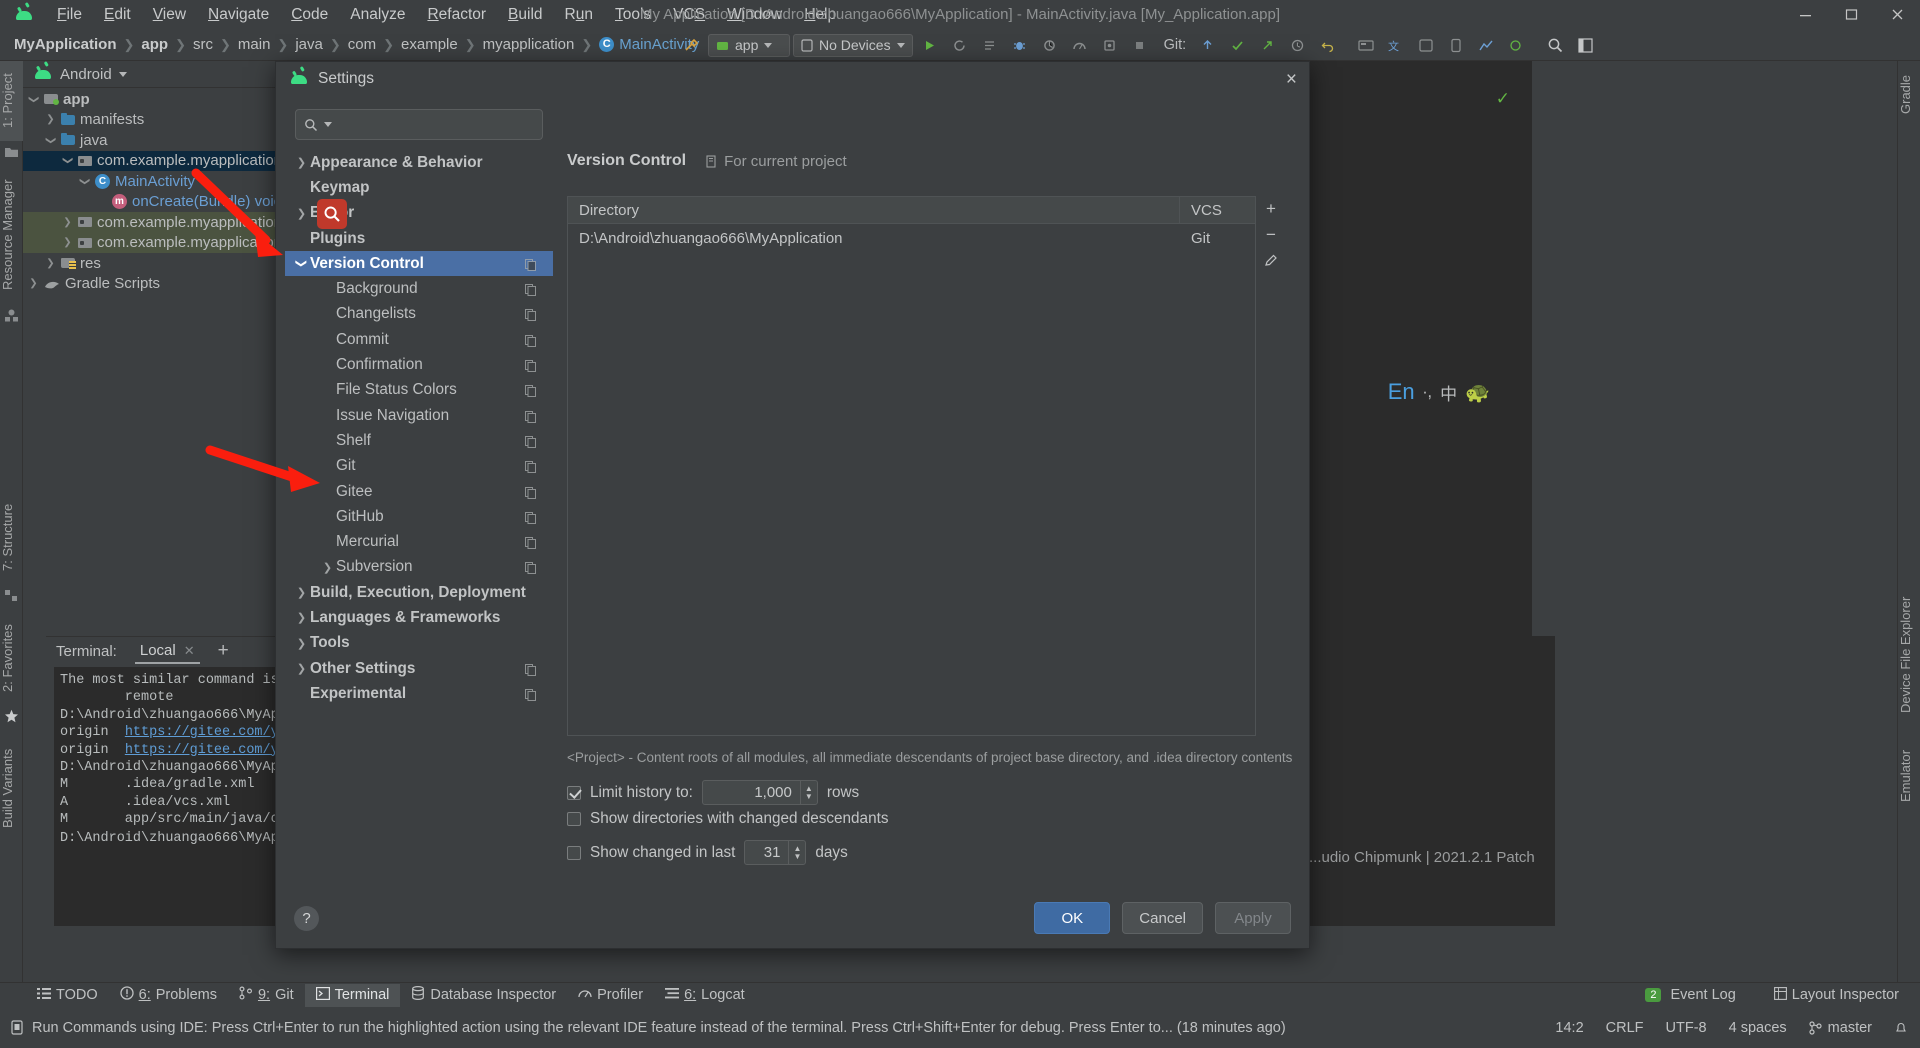  What do you see at coordinates (352, 995) in the screenshot?
I see `tool-window-terminal: Terminal` at bounding box center [352, 995].